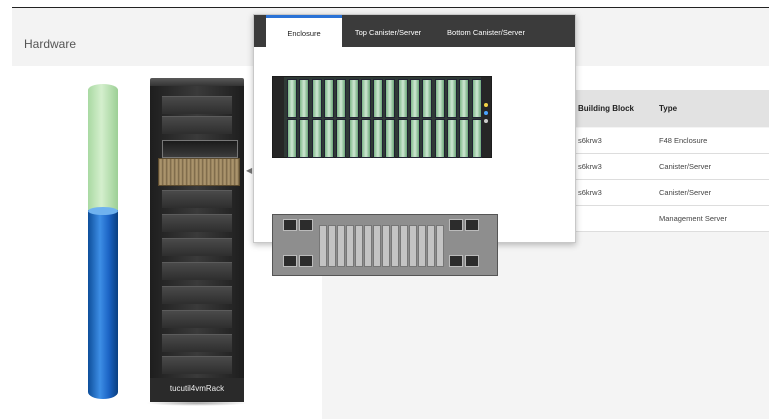 The width and height of the screenshot is (769, 419). I want to click on capacity-gauge, so click(103, 241).